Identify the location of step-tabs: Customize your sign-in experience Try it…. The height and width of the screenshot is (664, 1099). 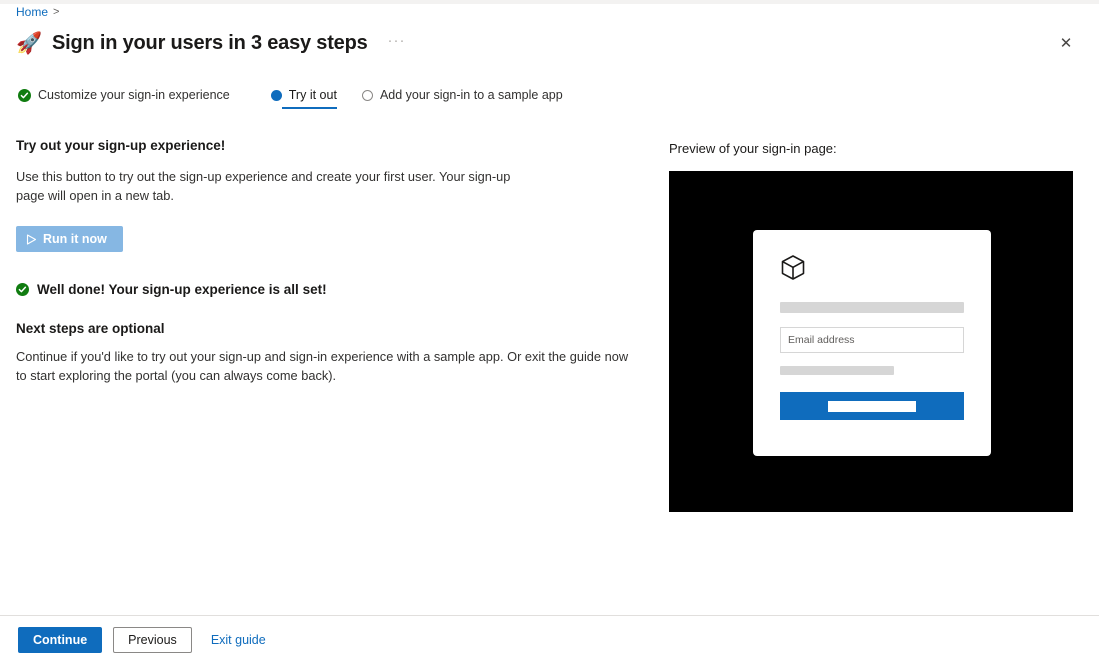
(290, 98).